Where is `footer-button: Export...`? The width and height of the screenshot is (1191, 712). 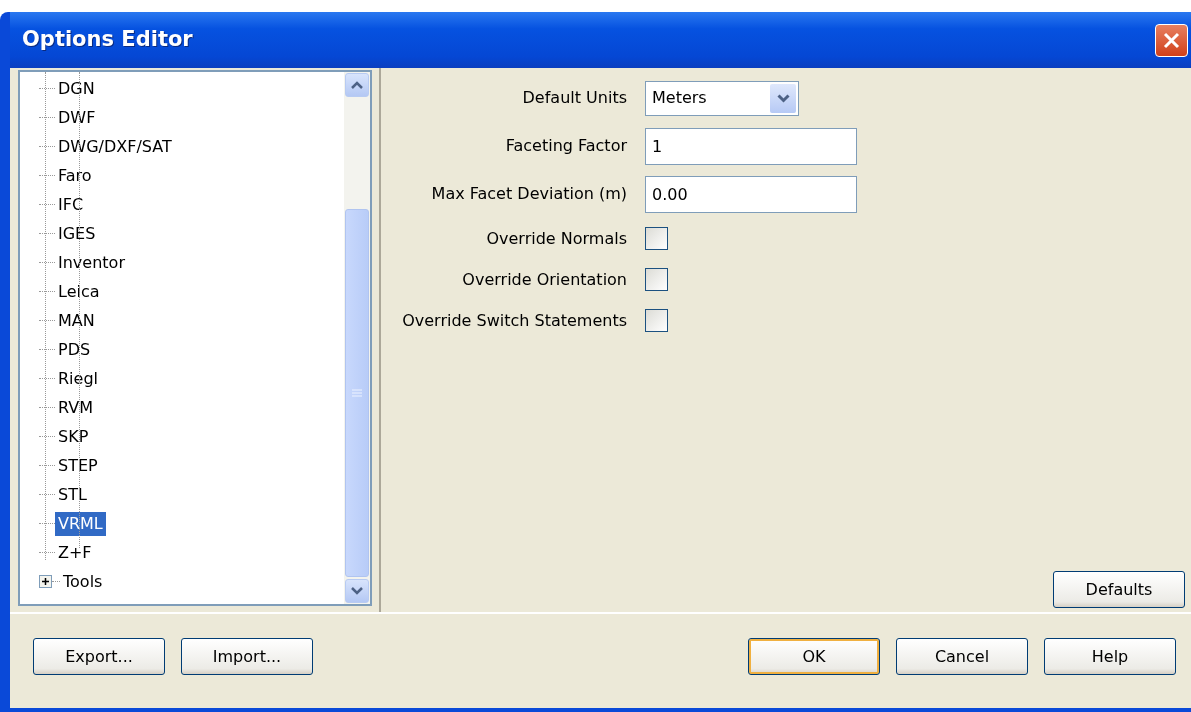 footer-button: Export... is located at coordinates (99, 656).